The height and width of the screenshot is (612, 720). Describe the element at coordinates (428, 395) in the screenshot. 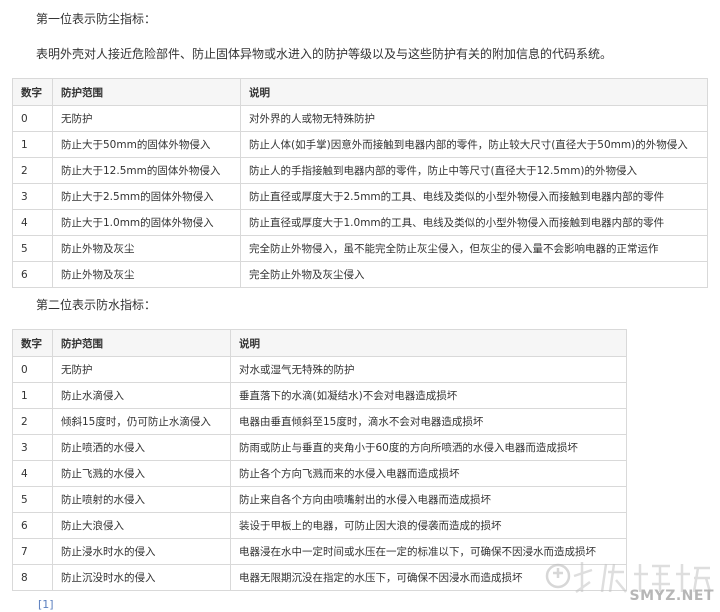

I see `cell-description: 垂直落下的水滴(如凝结水)不会对电器造成损坏` at that location.